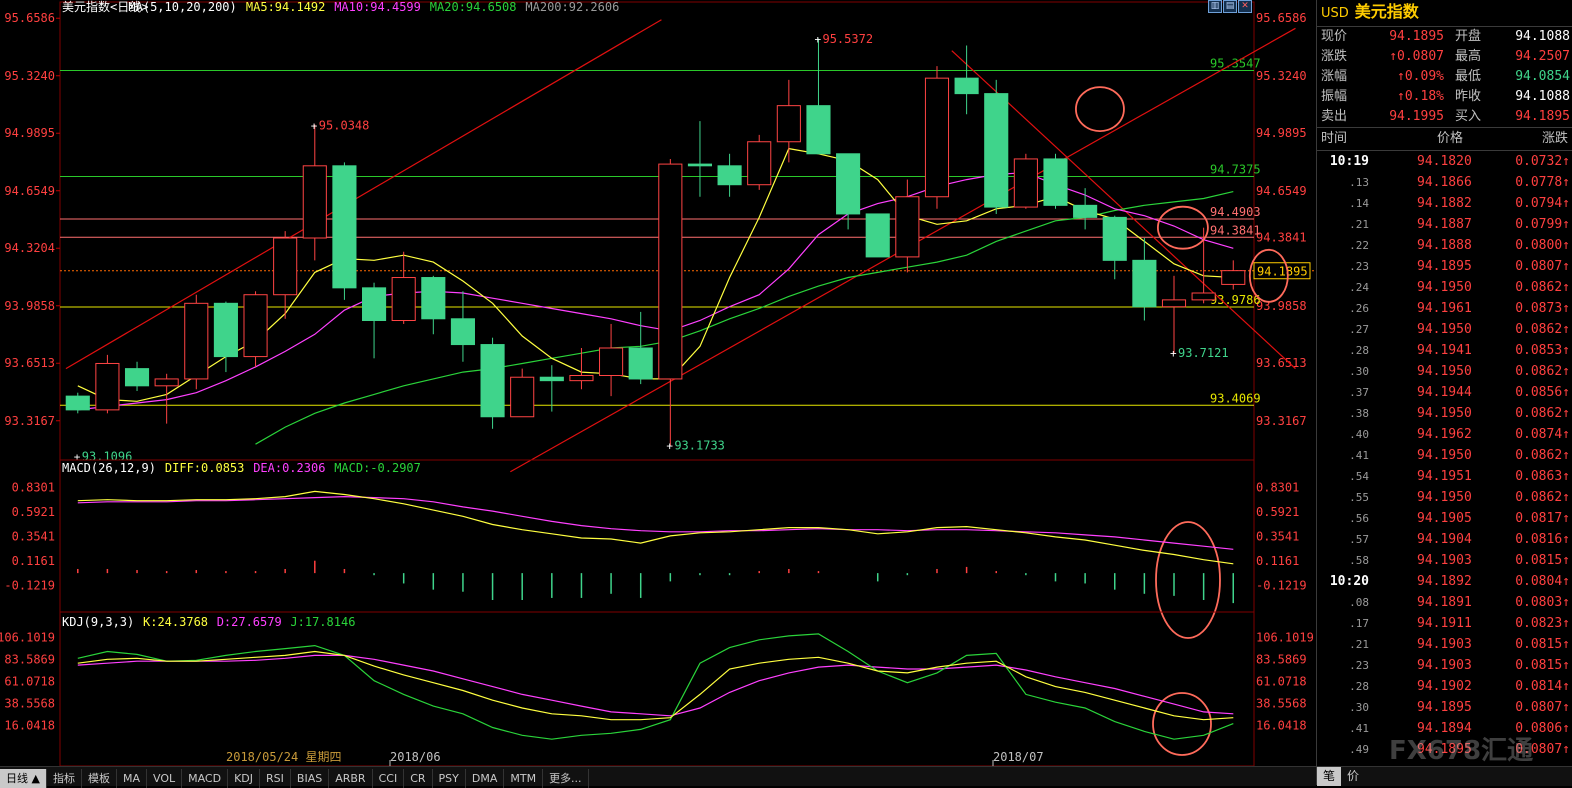 The width and height of the screenshot is (1572, 788). I want to click on indicator-tab: PSY, so click(449, 778).